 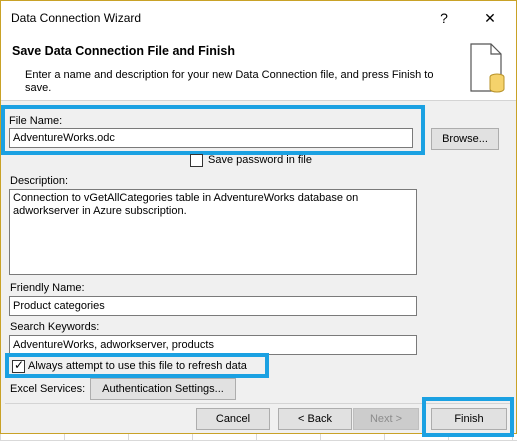 What do you see at coordinates (39, 181) in the screenshot?
I see `description-label: Description:` at bounding box center [39, 181].